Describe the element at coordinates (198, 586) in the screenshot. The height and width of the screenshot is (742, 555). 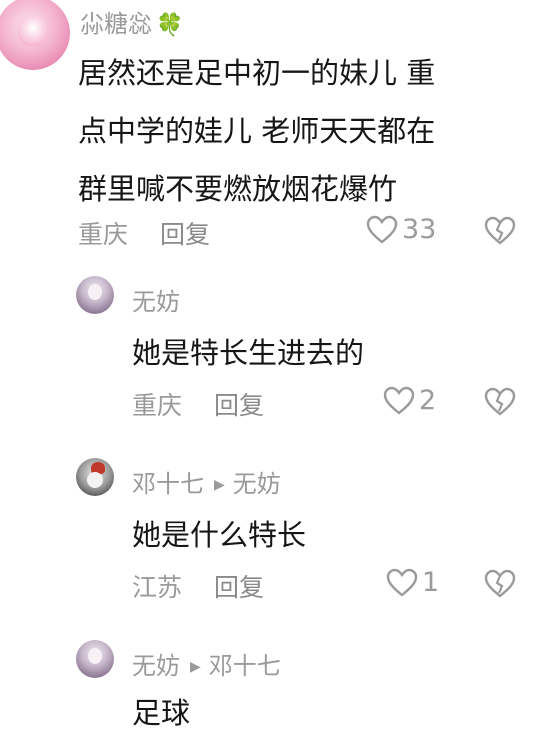
I see `comment-meta: 江苏 回复` at that location.